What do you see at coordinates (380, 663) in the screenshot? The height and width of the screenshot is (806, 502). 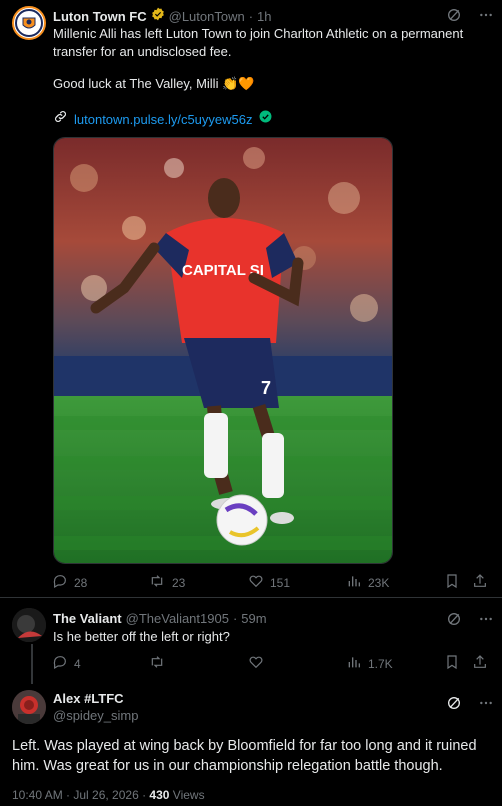 I see `views-count: 1.7K` at bounding box center [380, 663].